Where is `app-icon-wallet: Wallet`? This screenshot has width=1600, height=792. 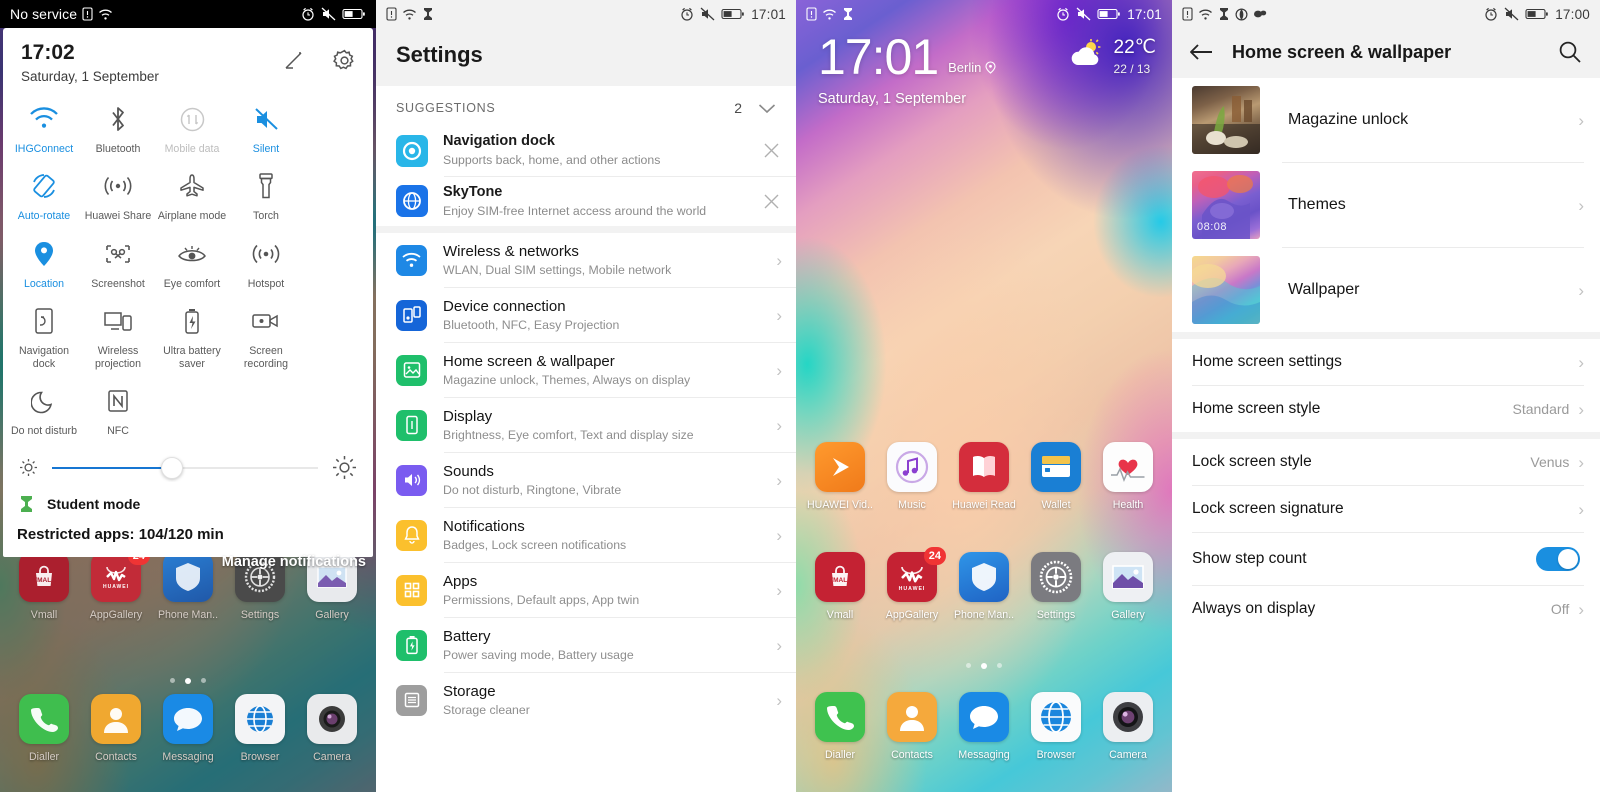
app-icon-wallet: Wallet is located at coordinates (1056, 476).